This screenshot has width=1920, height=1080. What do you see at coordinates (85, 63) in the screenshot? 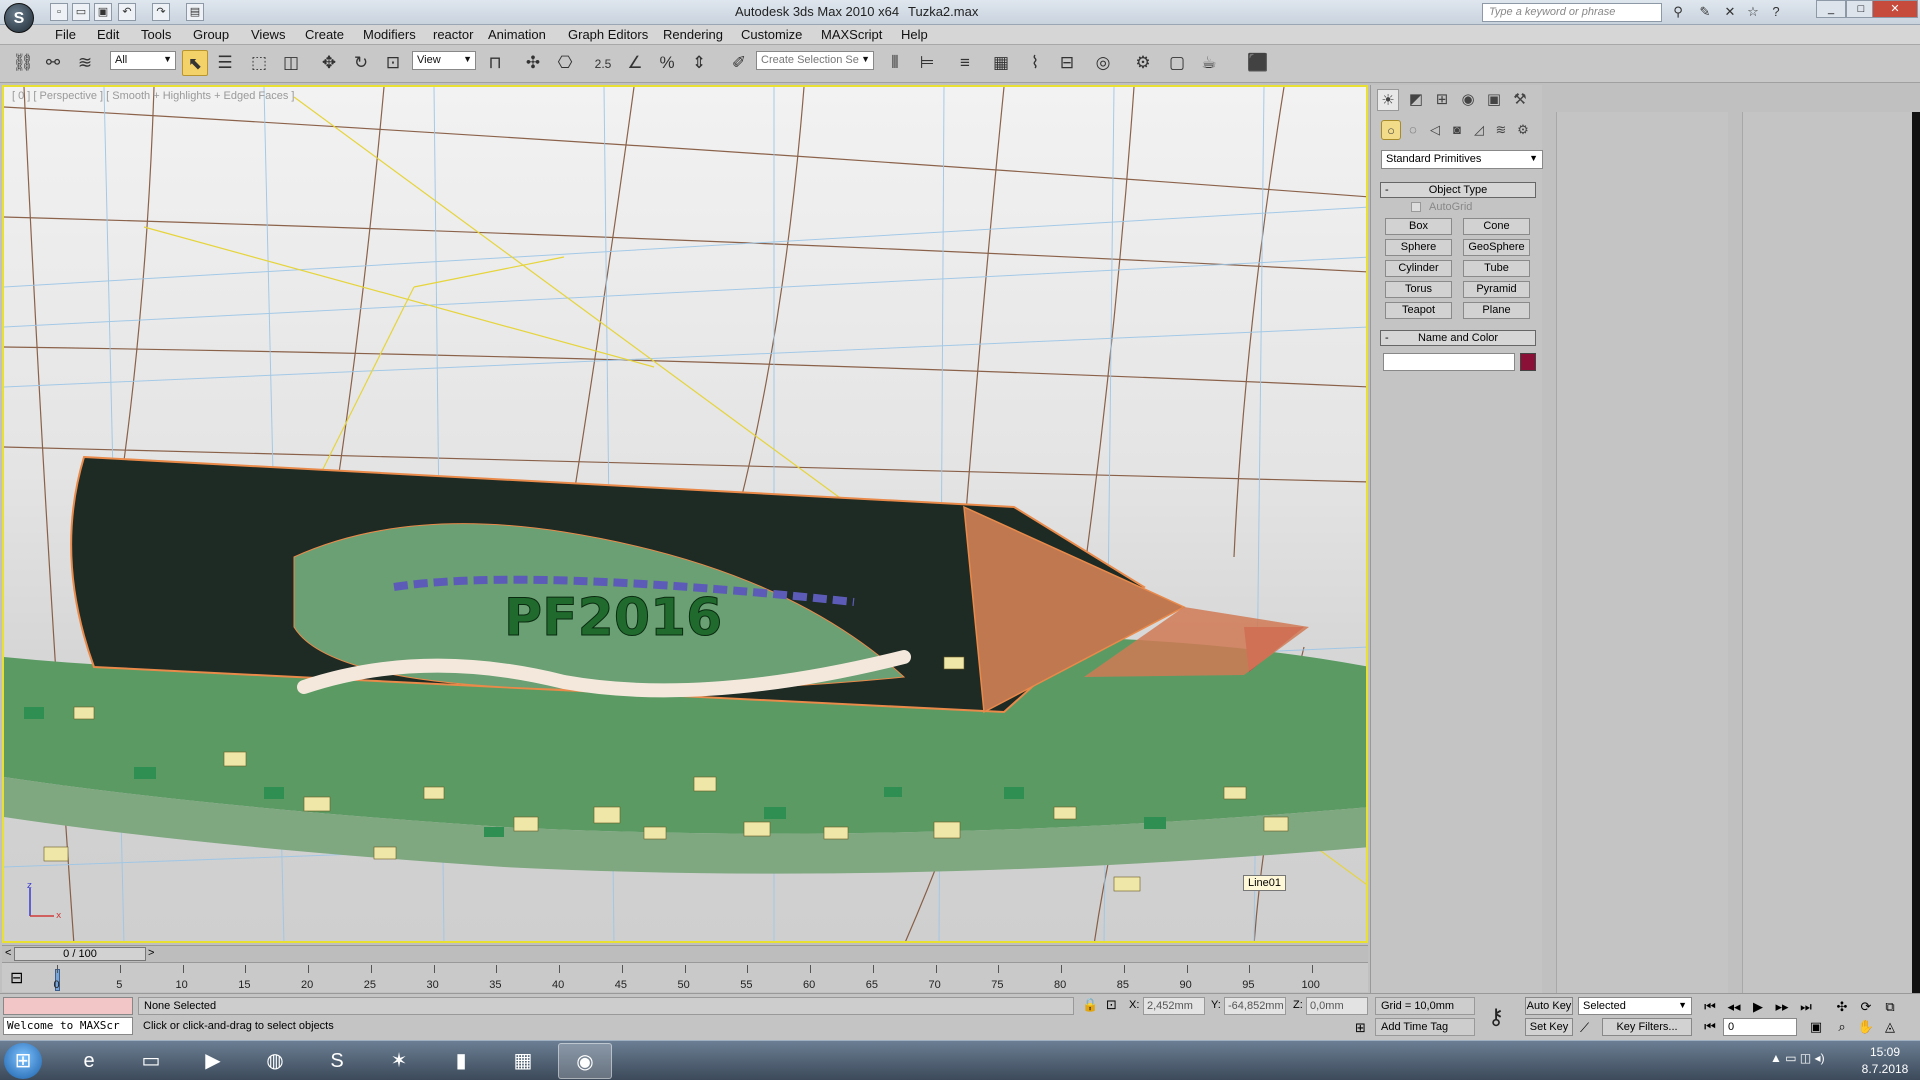
I see `bind-space-warp-icon: ≋` at bounding box center [85, 63].